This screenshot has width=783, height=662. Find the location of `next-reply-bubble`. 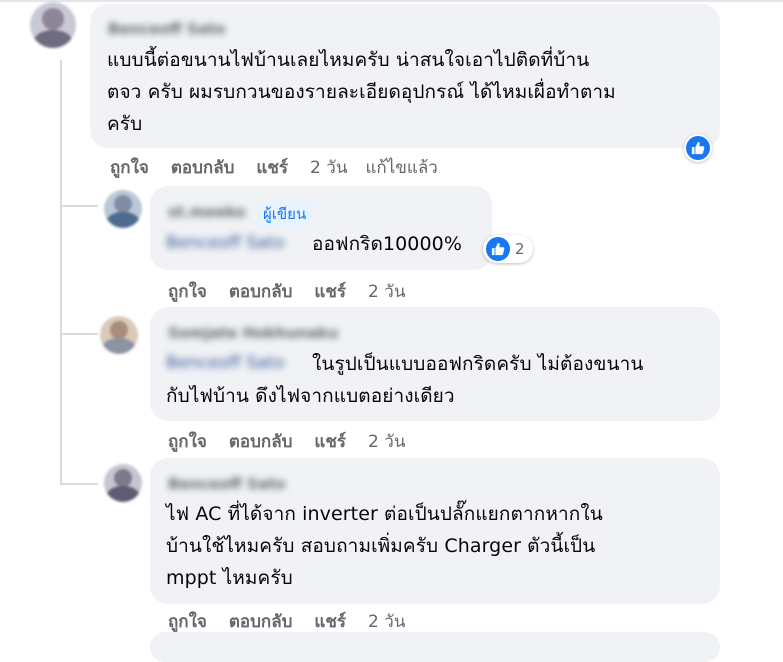

next-reply-bubble is located at coordinates (435, 647).